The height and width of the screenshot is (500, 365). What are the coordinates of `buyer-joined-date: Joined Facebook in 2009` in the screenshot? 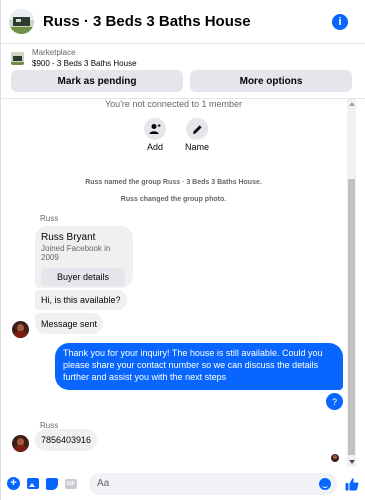 It's located at (76, 253).